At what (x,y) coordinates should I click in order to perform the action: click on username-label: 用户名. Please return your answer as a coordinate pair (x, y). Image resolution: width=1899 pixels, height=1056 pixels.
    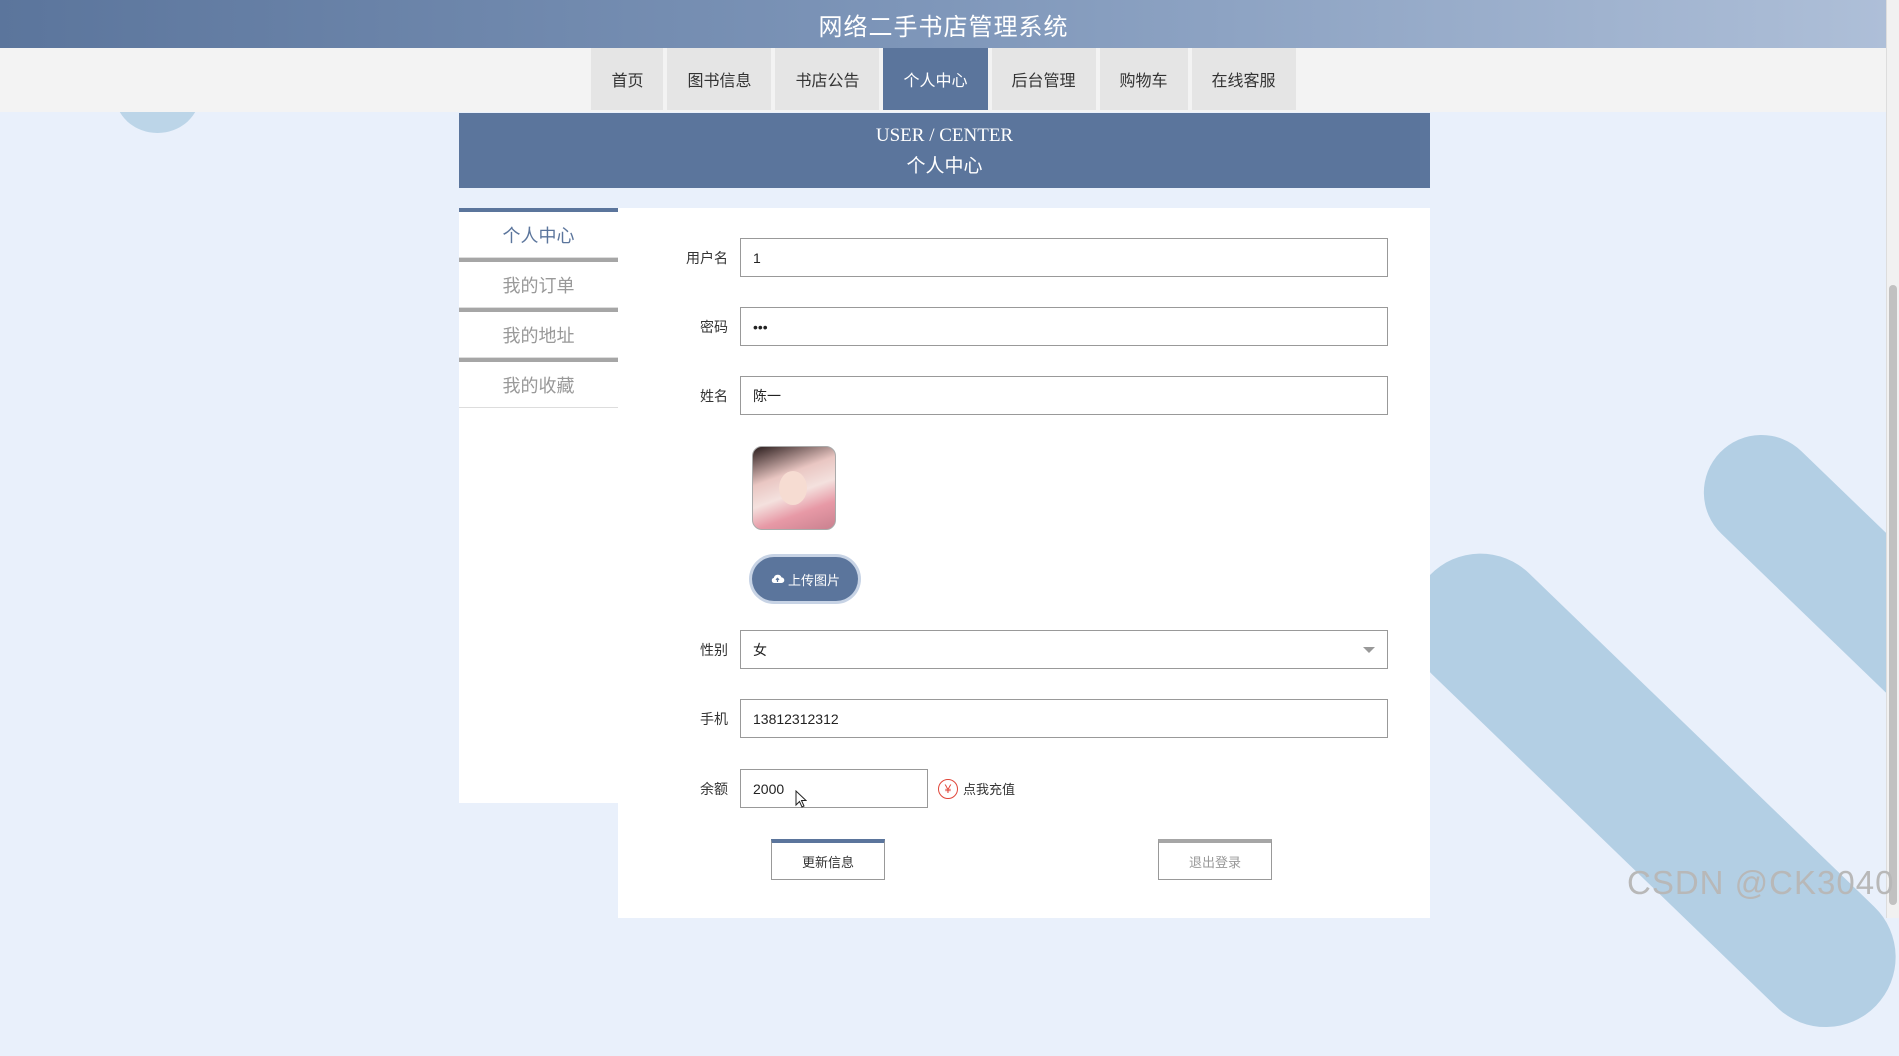
    Looking at the image, I should click on (707, 257).